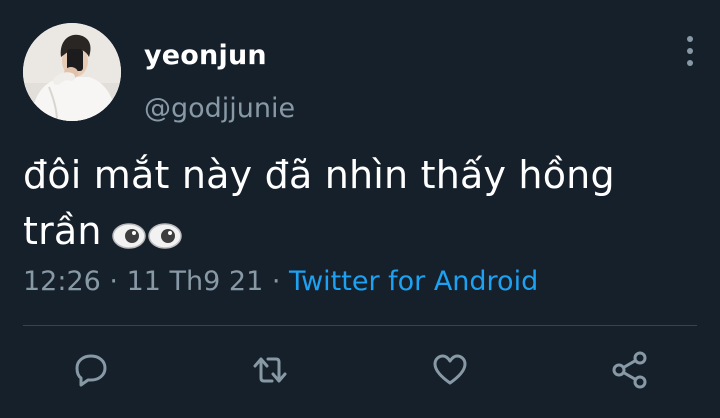 The image size is (720, 418). Describe the element at coordinates (360, 373) in the screenshot. I see `action-bar` at that location.